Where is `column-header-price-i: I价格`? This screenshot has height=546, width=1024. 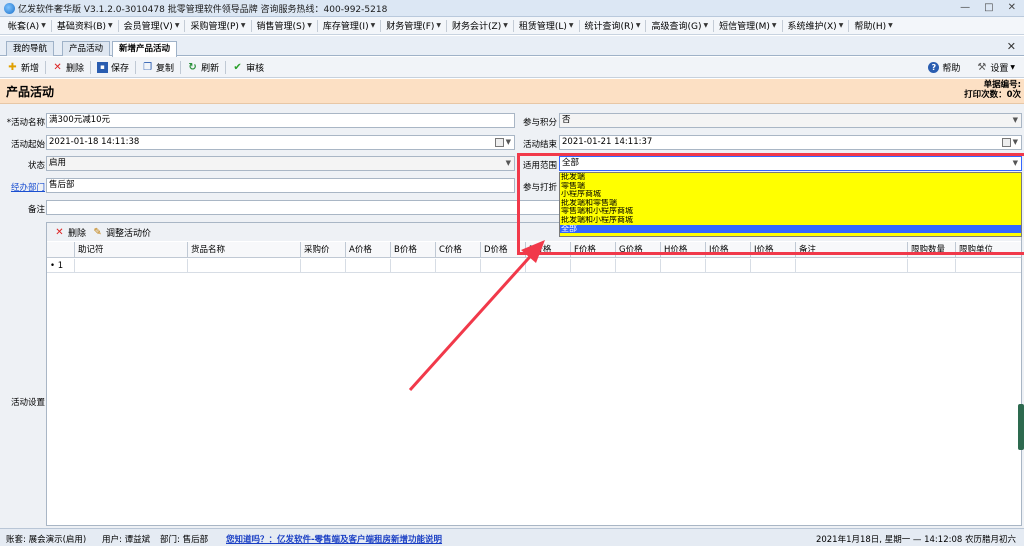
column-header-price-i: I价格 is located at coordinates (728, 250).